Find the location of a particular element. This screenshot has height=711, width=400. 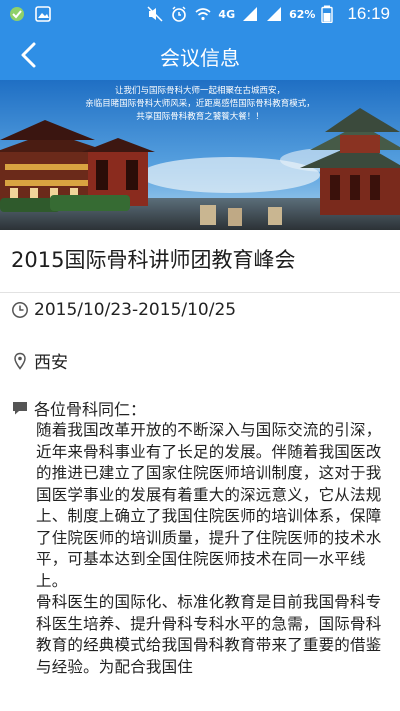

message-icon is located at coordinates (20, 408).